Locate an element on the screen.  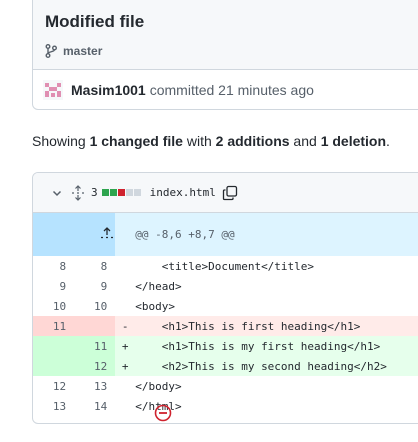
diff-line-ctx: 12 13 </body> is located at coordinates (225, 386).